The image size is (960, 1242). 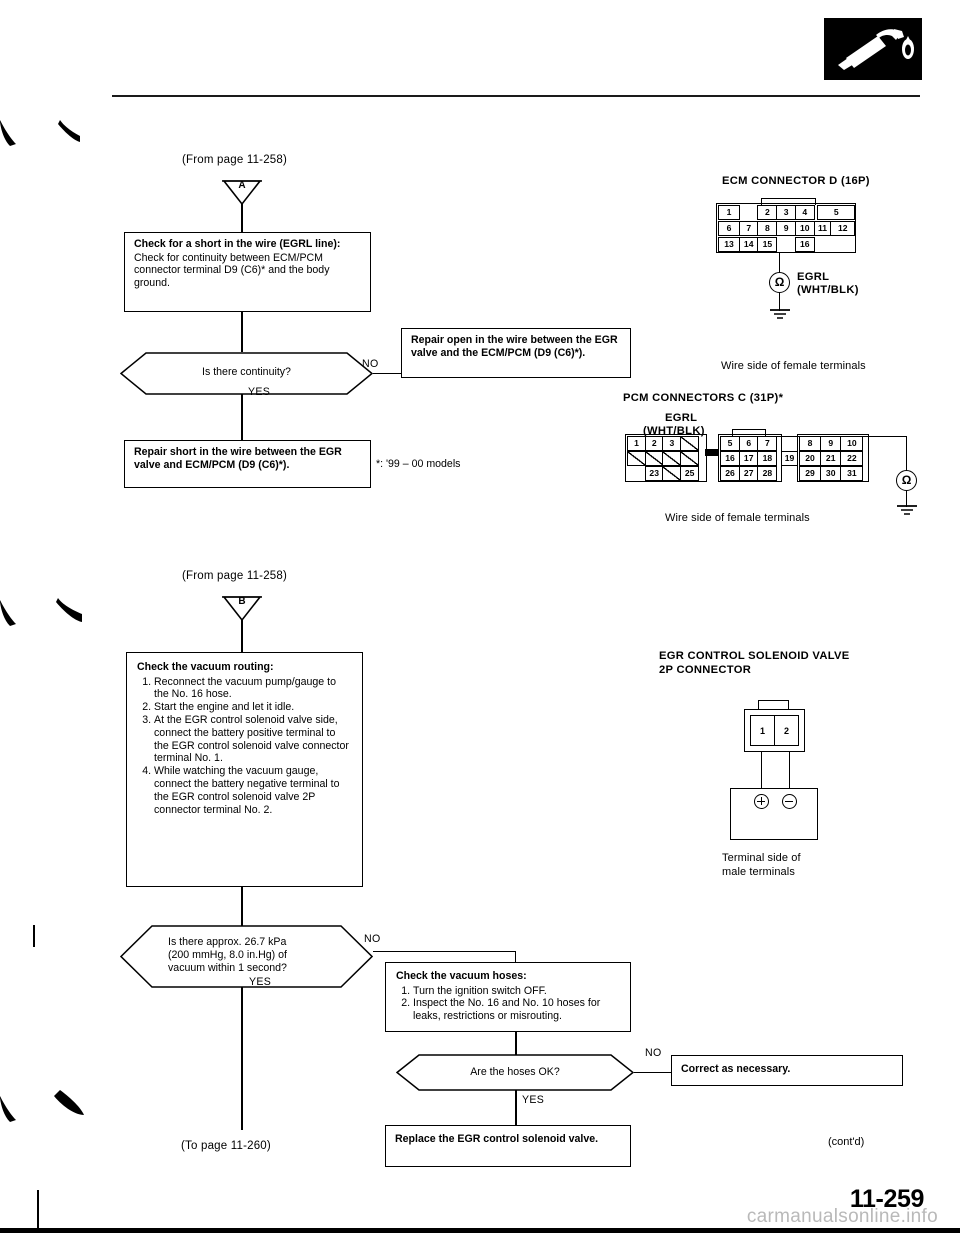 I want to click on ecm-connector-caption: Wire side of female terminals, so click(x=793, y=366).